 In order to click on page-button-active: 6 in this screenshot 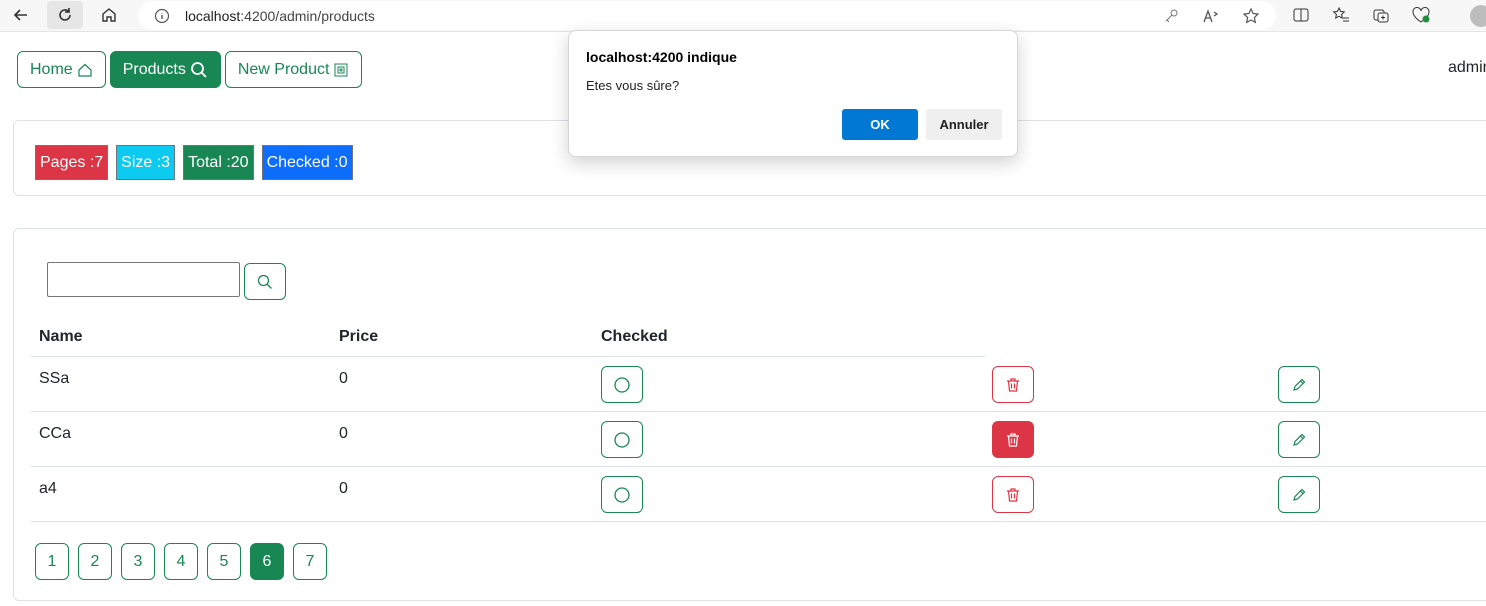, I will do `click(267, 561)`.